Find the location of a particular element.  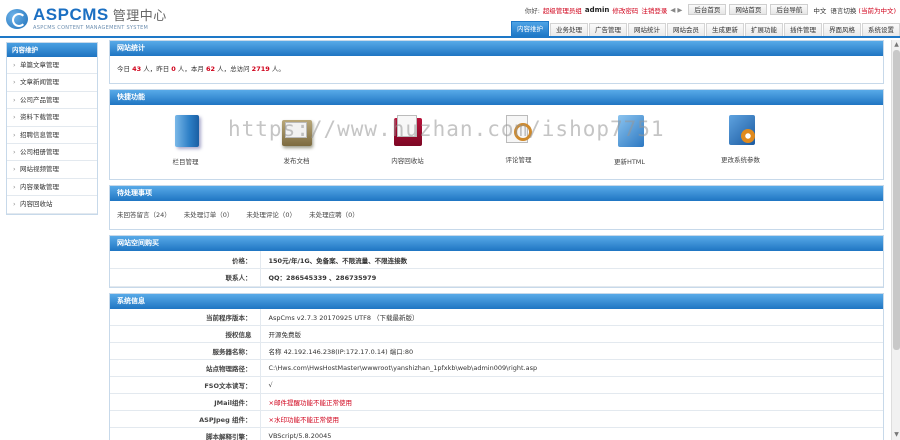

scroll-up-icon: ▲ is located at coordinates (896, 45).